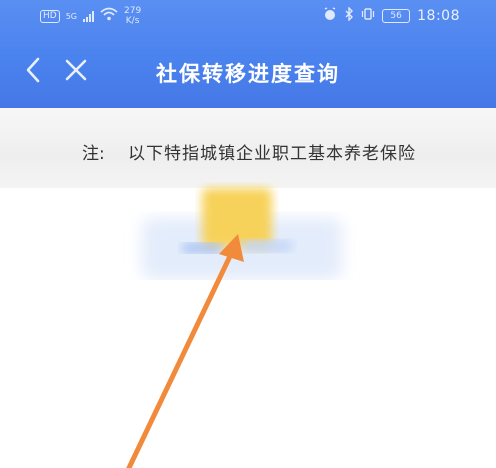 The image size is (496, 468). What do you see at coordinates (349, 15) in the screenshot?
I see `bluetooth-icon` at bounding box center [349, 15].